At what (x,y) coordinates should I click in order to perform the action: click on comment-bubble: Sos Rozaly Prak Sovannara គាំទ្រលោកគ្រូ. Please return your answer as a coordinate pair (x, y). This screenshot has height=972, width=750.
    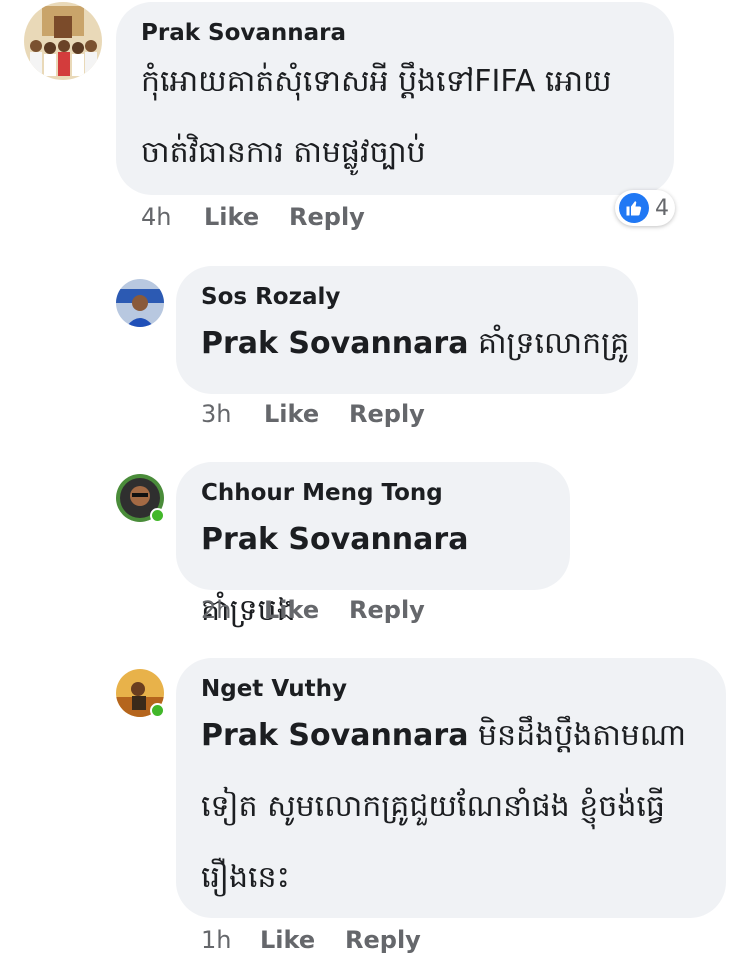
    Looking at the image, I should click on (407, 330).